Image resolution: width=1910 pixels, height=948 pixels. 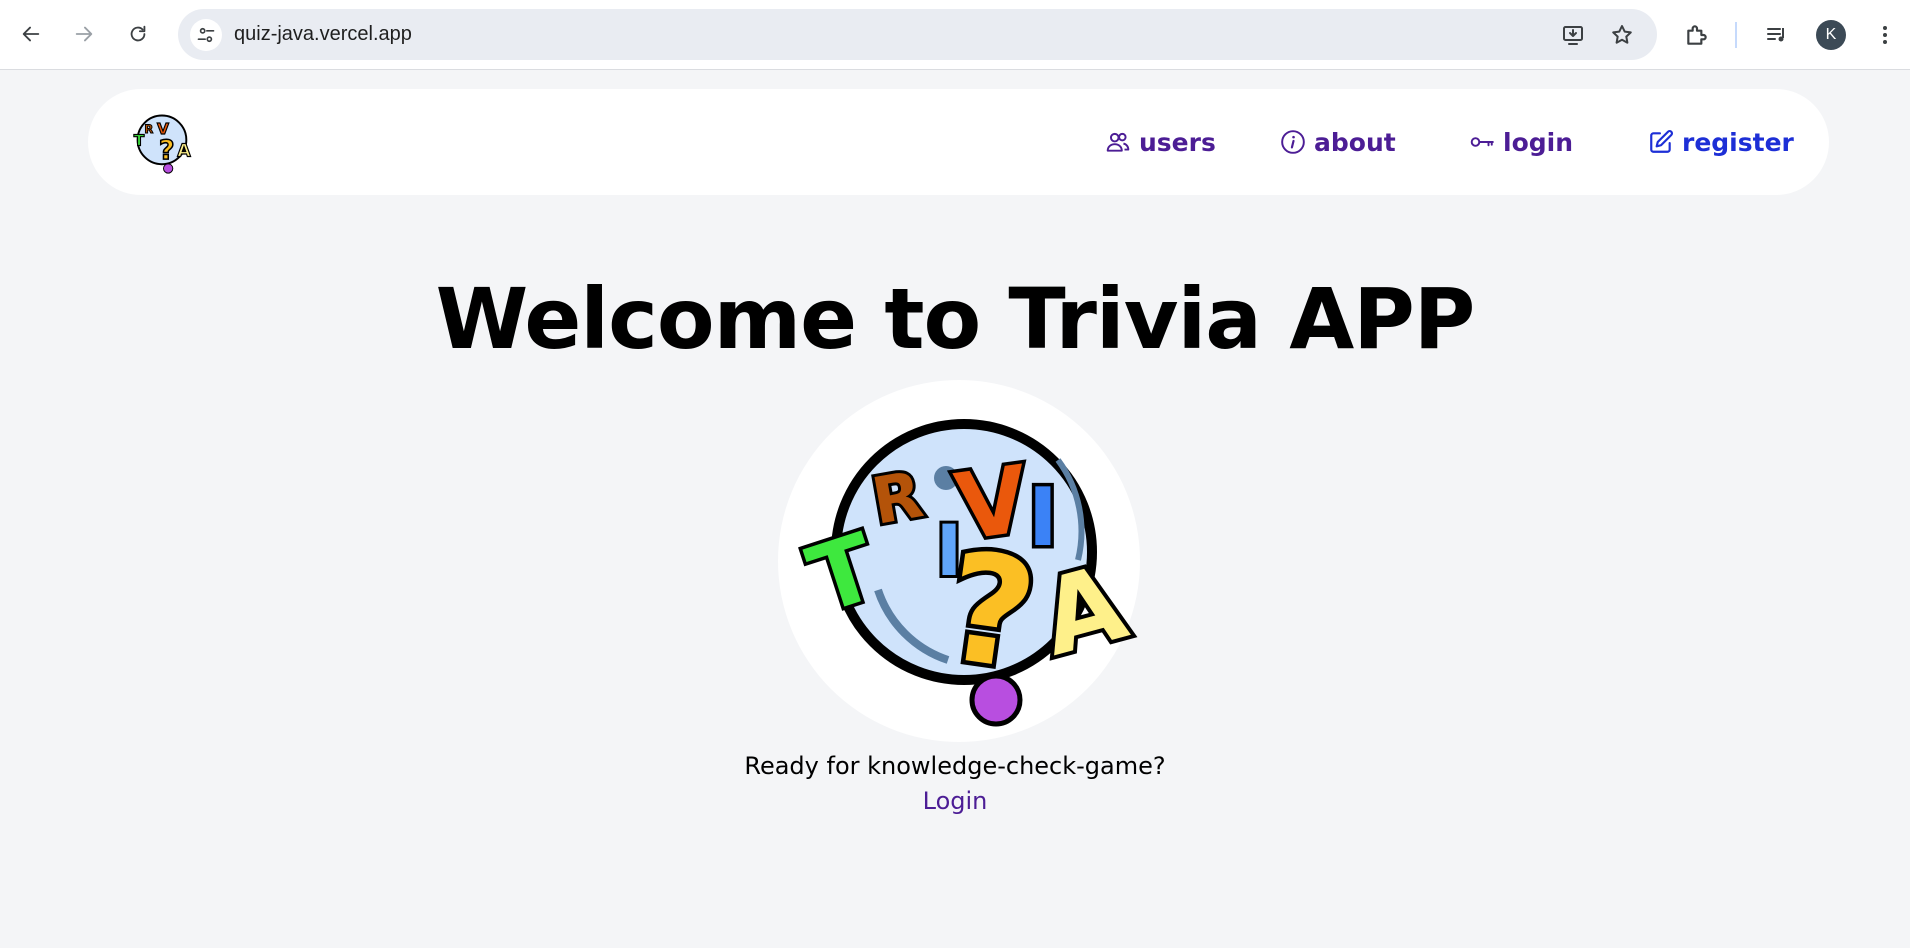 I want to click on extensions-button, so click(x=1697, y=35).